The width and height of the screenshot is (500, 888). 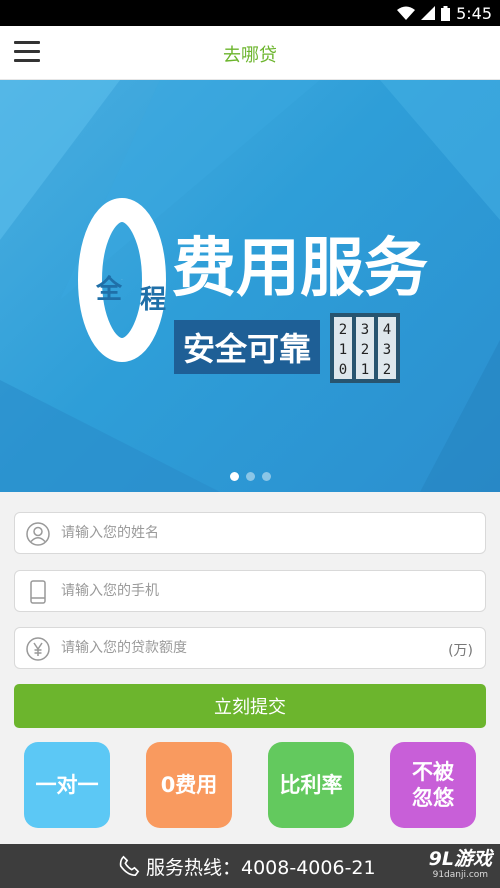 What do you see at coordinates (38, 534) in the screenshot?
I see `user-icon` at bounding box center [38, 534].